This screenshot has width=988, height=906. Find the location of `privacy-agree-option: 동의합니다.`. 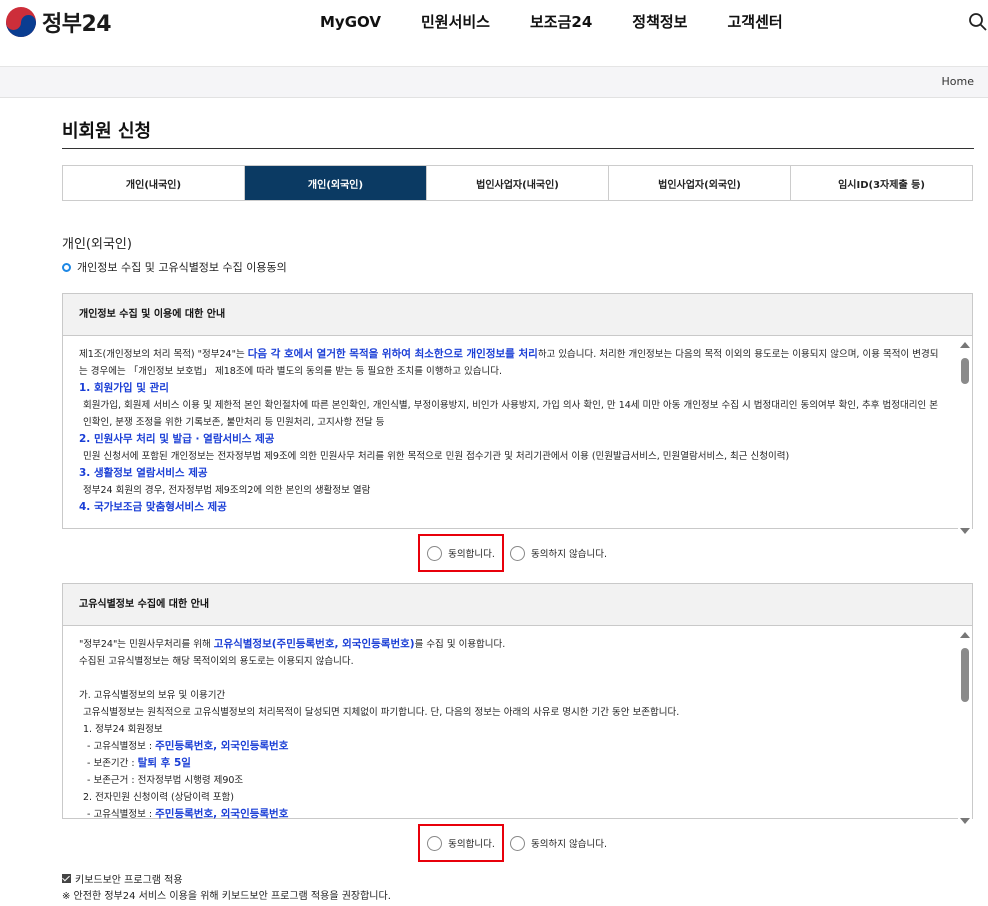

privacy-agree-option: 동의합니다. is located at coordinates (461, 553).